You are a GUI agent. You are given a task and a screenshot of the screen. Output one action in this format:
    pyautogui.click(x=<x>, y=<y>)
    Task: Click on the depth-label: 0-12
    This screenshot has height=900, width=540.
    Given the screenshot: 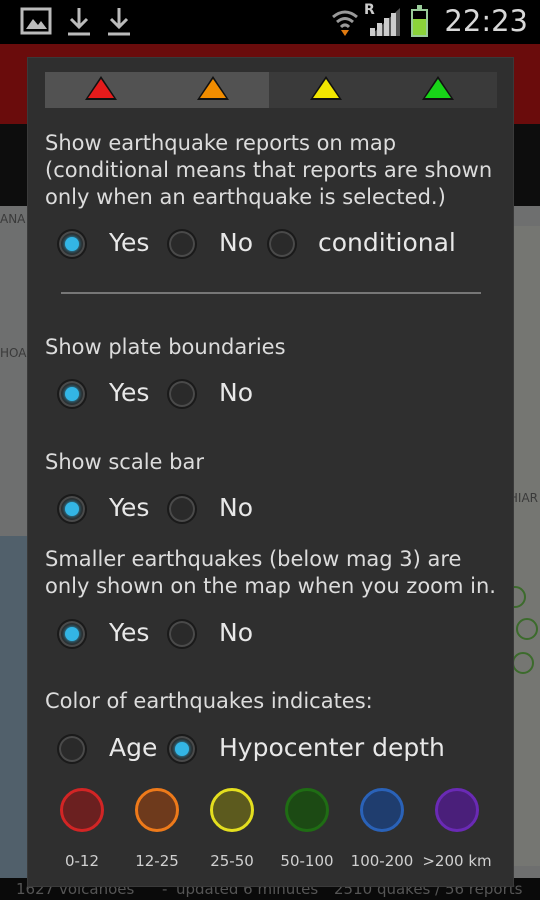 What is the action you would take?
    pyautogui.click(x=82, y=861)
    